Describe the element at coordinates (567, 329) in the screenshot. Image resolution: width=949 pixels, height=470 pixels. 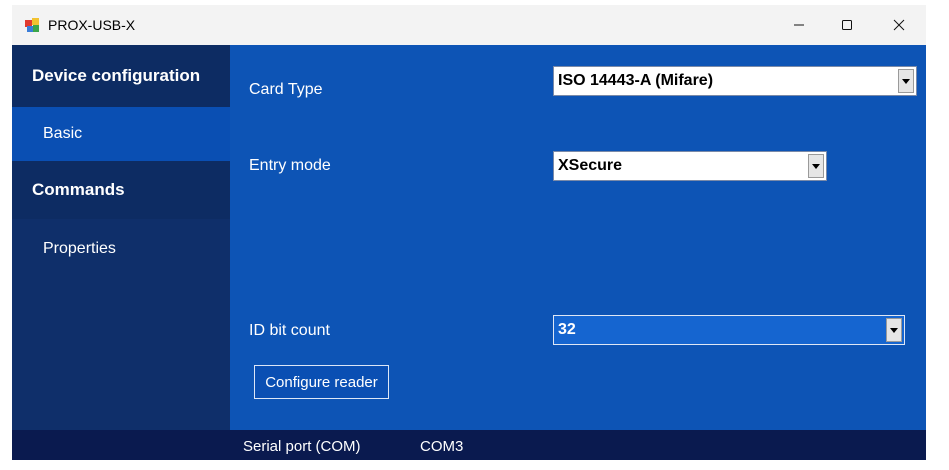
I see `id-bit-count-value: 32` at that location.